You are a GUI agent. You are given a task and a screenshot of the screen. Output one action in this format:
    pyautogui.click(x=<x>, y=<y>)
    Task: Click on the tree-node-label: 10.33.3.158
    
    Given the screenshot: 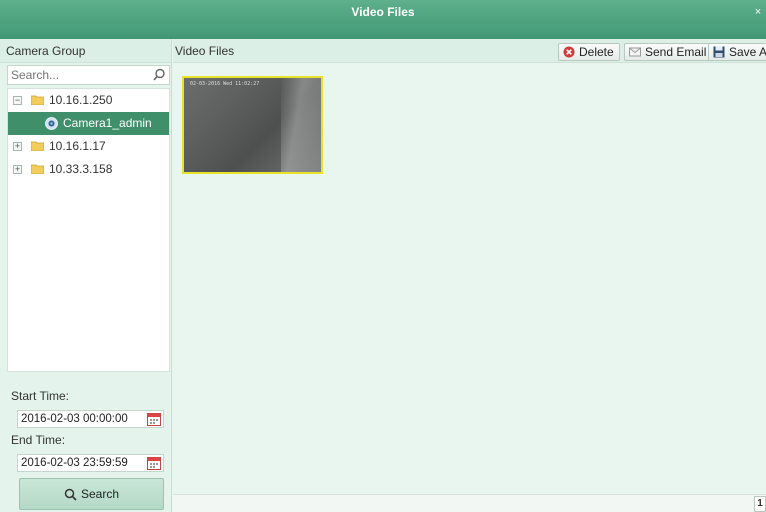 What is the action you would take?
    pyautogui.click(x=81, y=169)
    